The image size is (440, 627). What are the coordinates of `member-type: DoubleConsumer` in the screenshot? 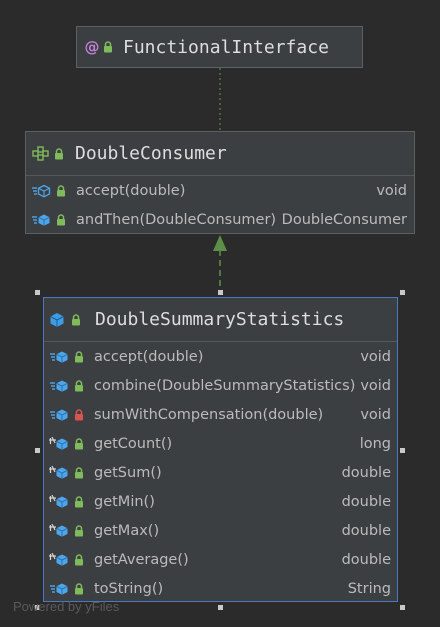 It's located at (344, 219).